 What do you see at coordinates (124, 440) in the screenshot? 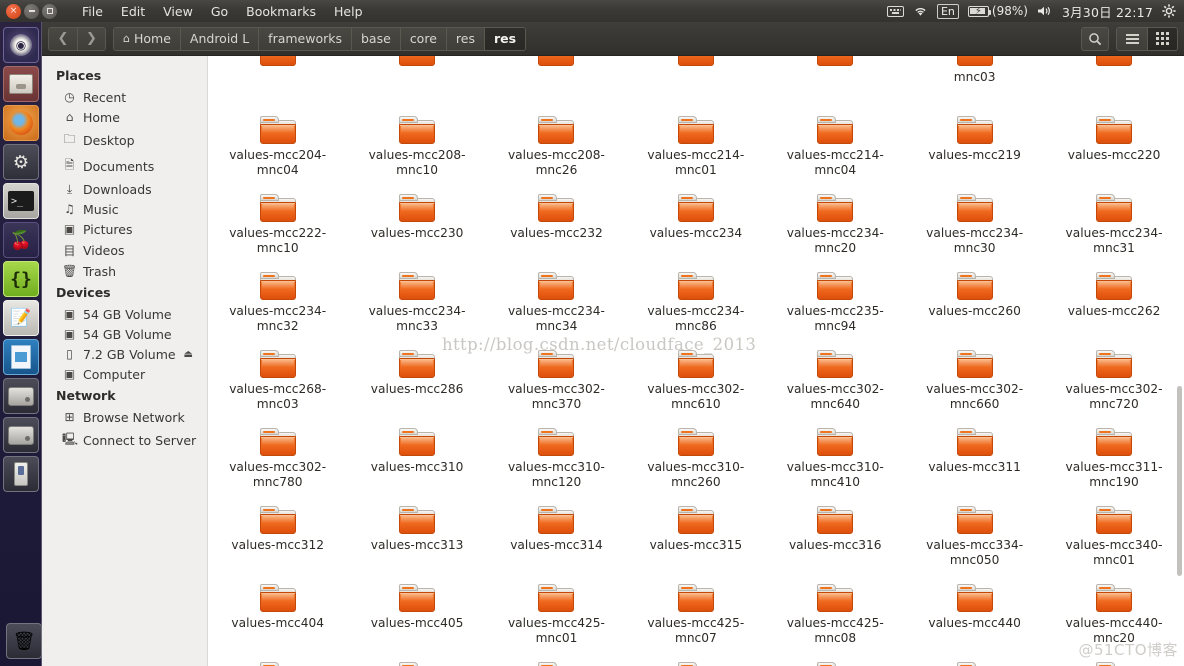
I see `sidebar-item-connect-to-server: 🖳 Connect to Server` at bounding box center [124, 440].